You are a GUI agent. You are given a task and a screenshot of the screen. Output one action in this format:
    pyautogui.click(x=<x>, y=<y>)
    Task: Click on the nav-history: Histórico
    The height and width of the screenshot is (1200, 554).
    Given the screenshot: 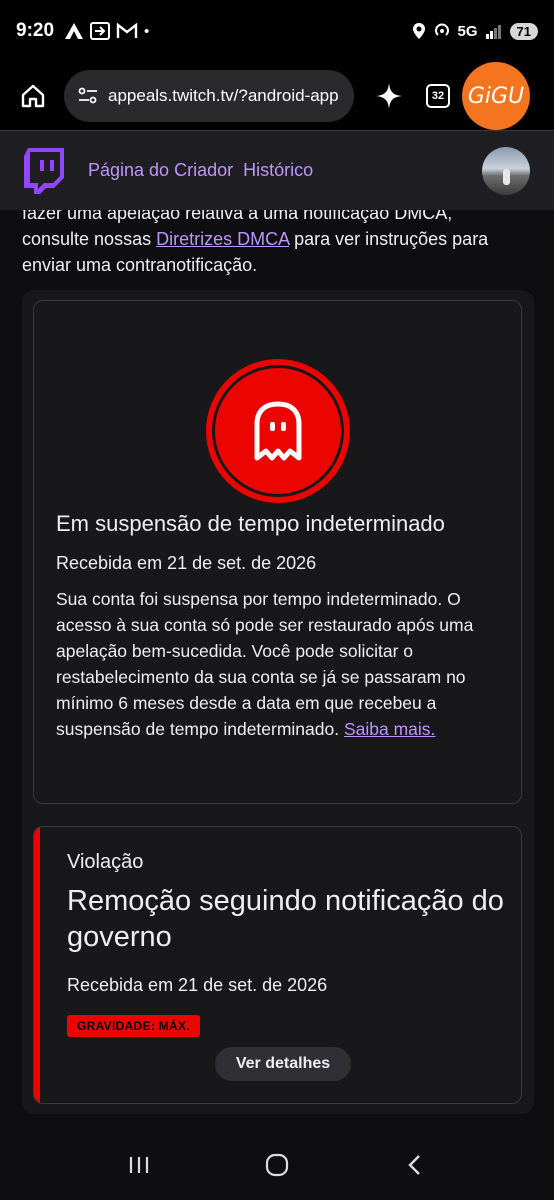 What is the action you would take?
    pyautogui.click(x=278, y=170)
    